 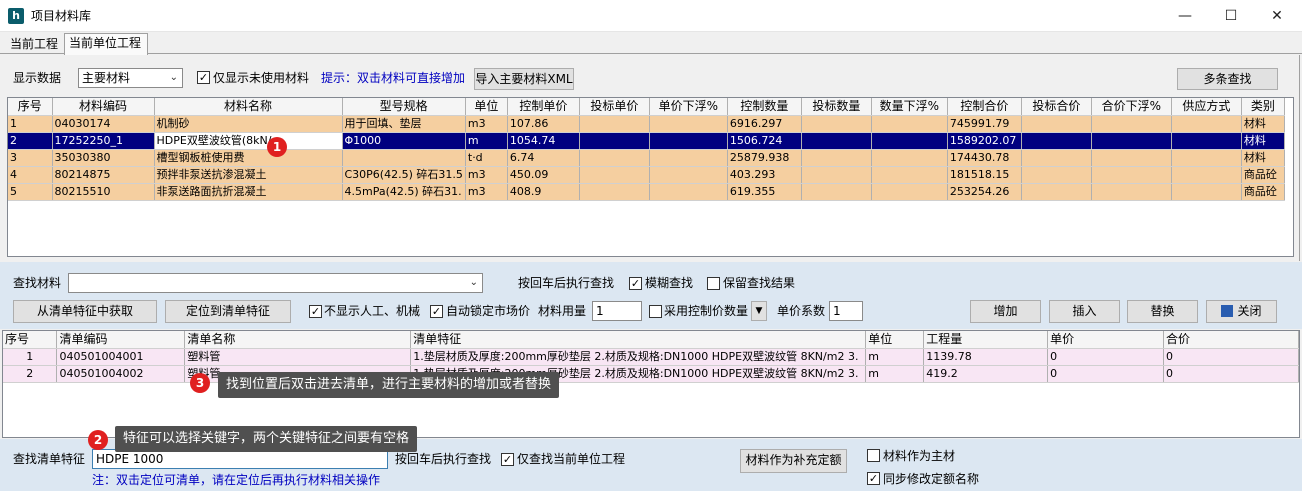 What do you see at coordinates (203, 77) in the screenshot?
I see `only-unused-checkbox: ✓` at bounding box center [203, 77].